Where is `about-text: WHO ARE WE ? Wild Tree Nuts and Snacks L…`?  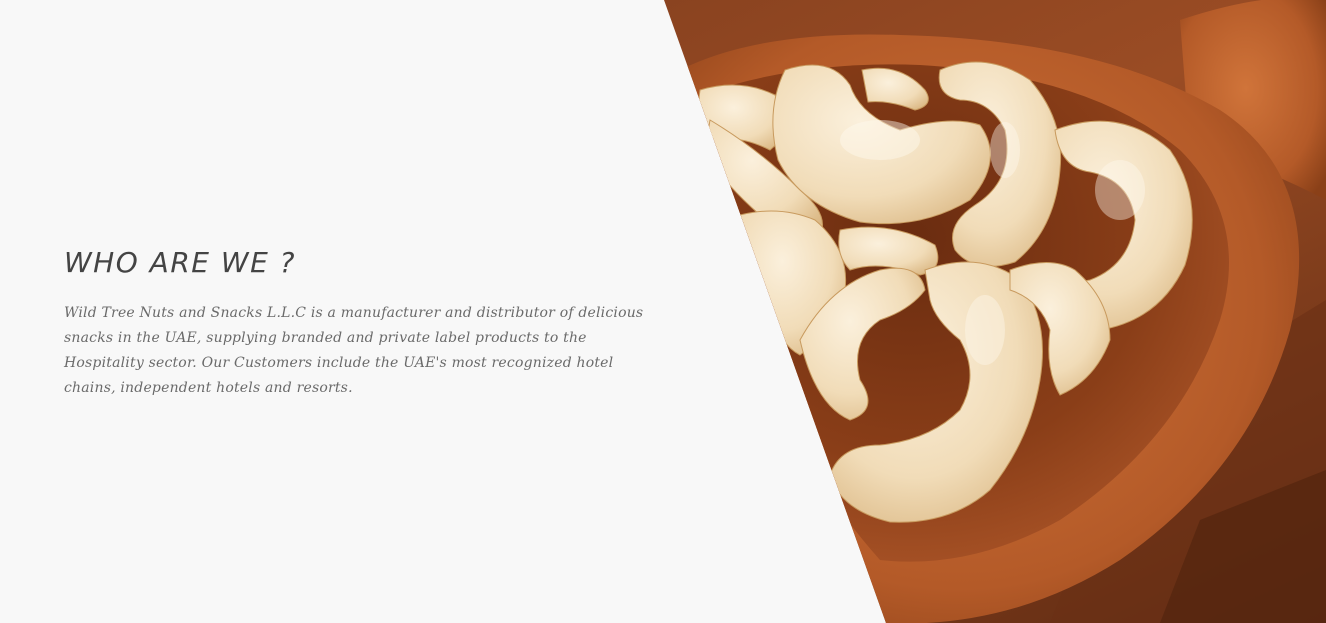
about-text: WHO ARE WE ? Wild Tree Nuts and Snacks L… is located at coordinates (364, 323).